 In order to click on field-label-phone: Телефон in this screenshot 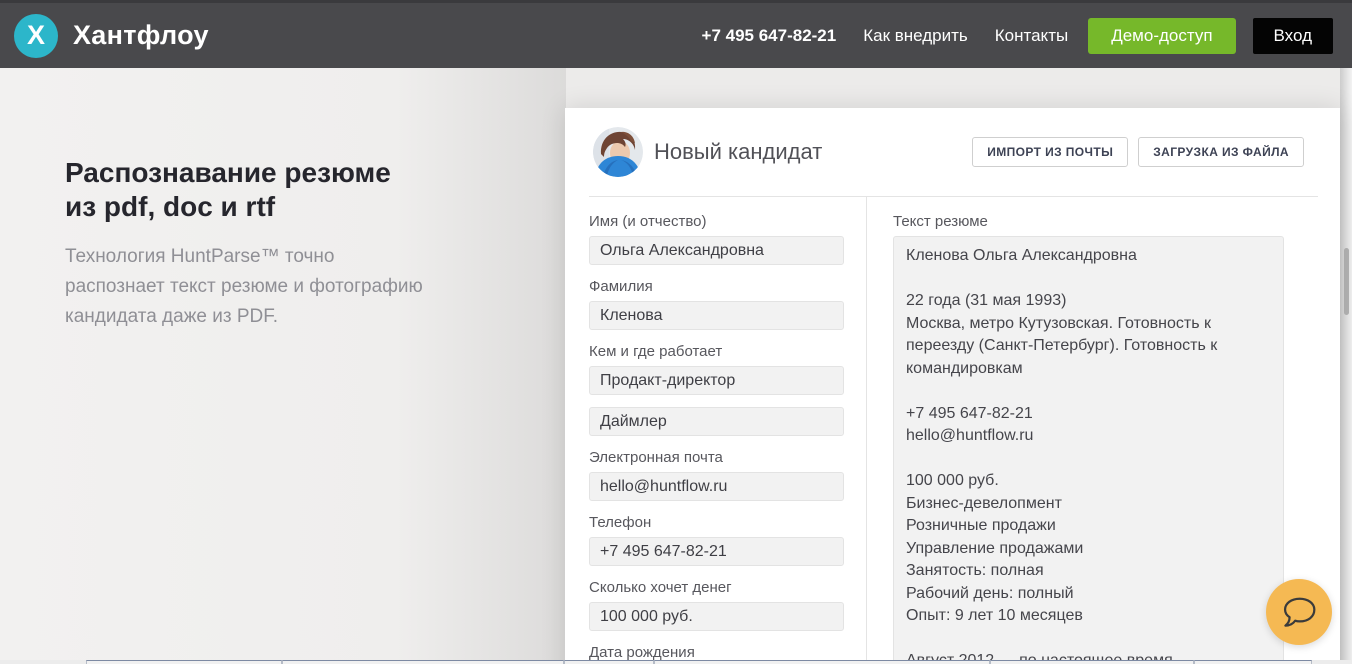, I will do `click(620, 522)`.